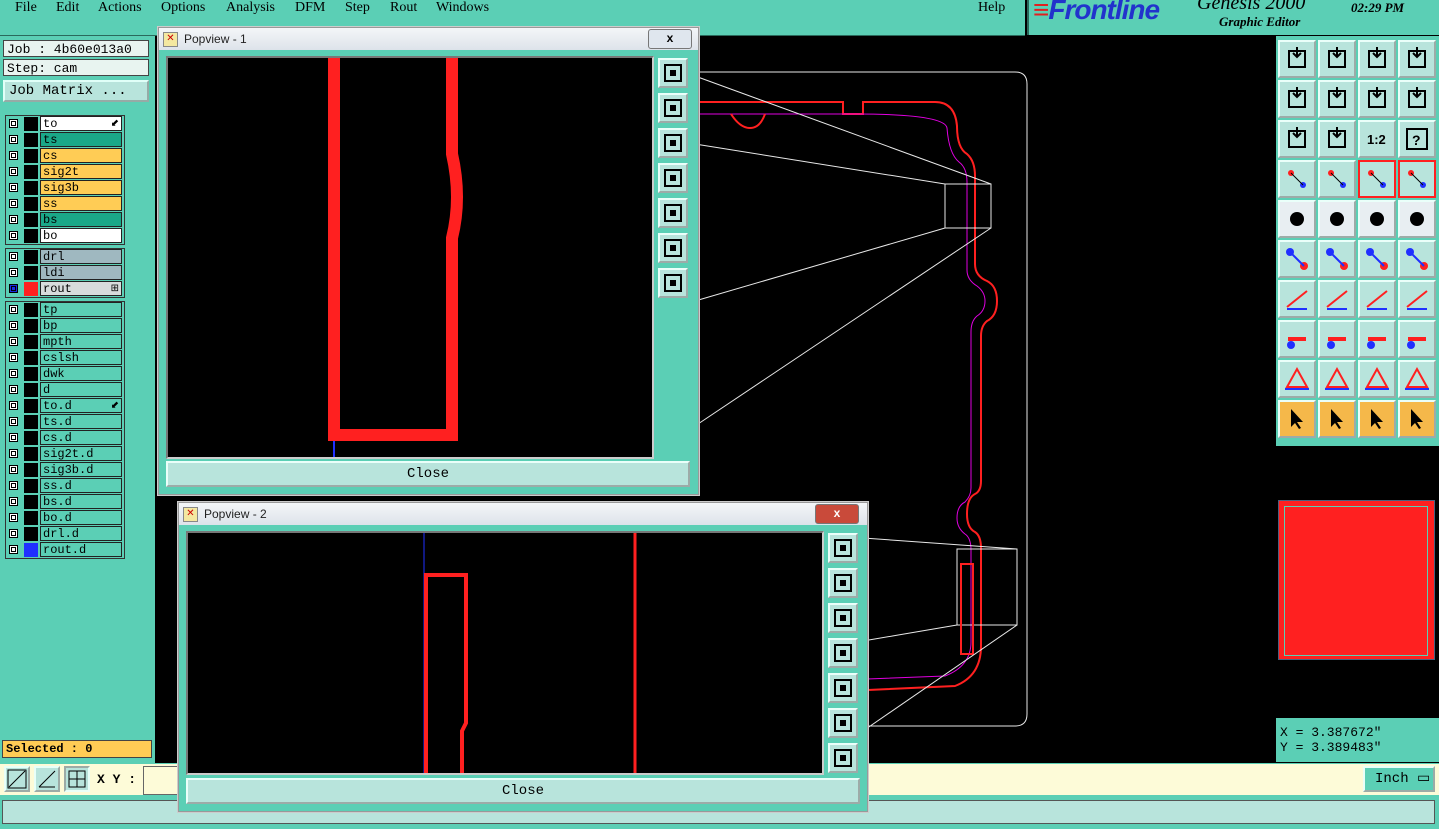  Describe the element at coordinates (81, 288) in the screenshot. I see `layer-name: rout ⊞` at that location.